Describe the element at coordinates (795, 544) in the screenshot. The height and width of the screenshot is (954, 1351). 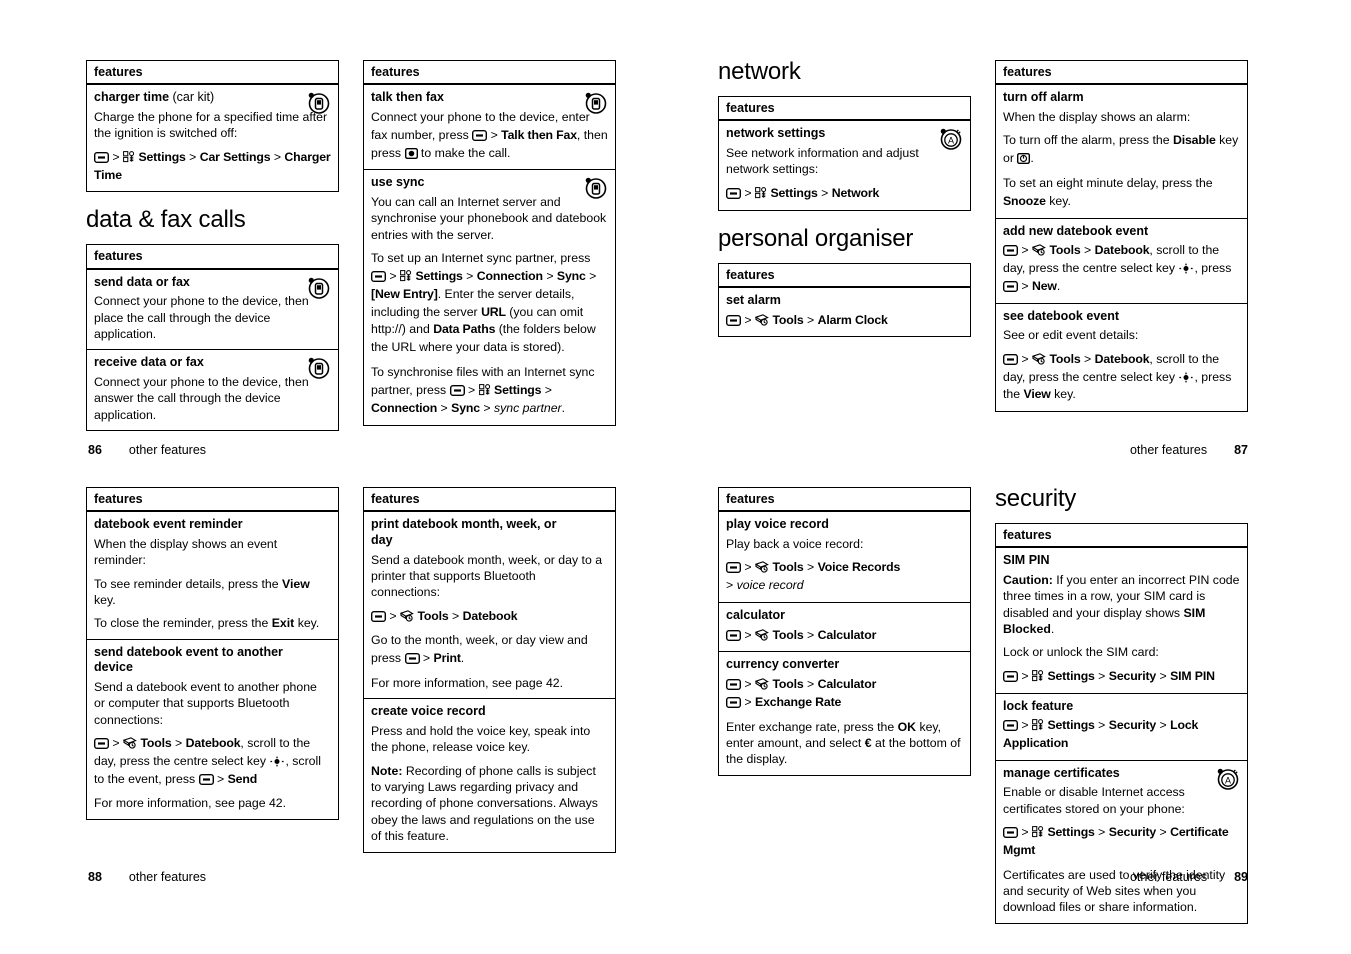
I see `feature-body-text: Play back a voice record:` at that location.